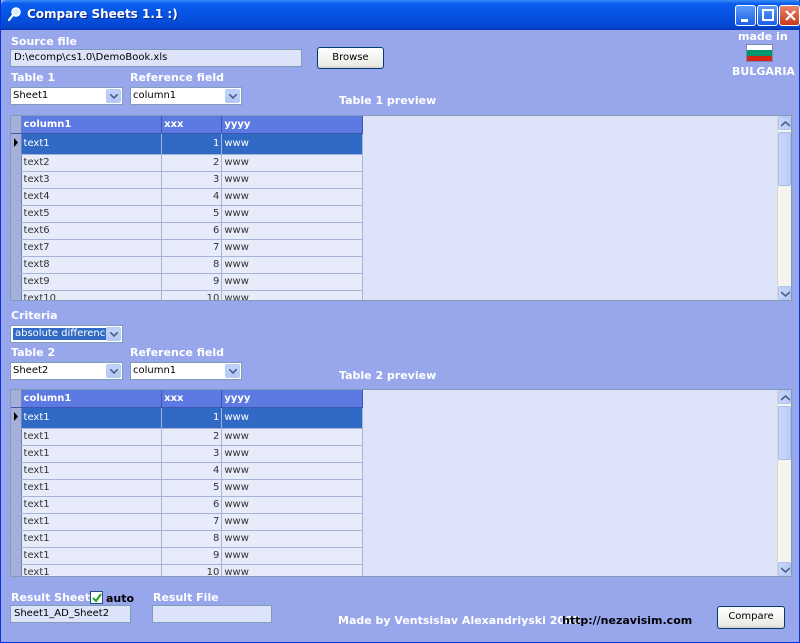  What do you see at coordinates (187, 248) in the screenshot?
I see `table-row: text7 7 www` at bounding box center [187, 248].